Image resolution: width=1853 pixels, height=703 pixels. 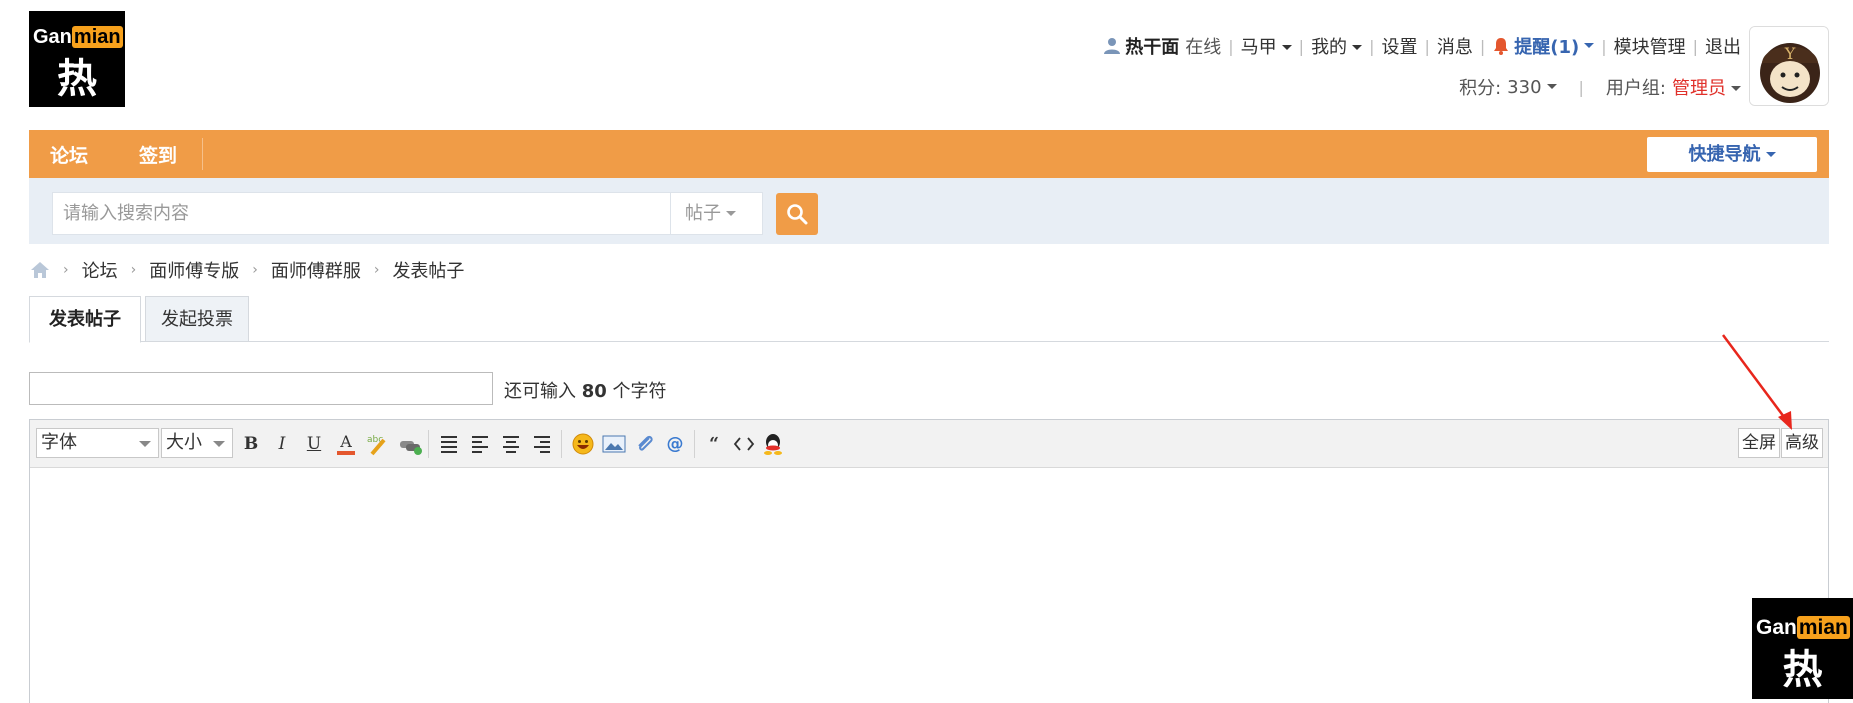 What do you see at coordinates (675, 444) in the screenshot?
I see `mention-icon: @` at bounding box center [675, 444].